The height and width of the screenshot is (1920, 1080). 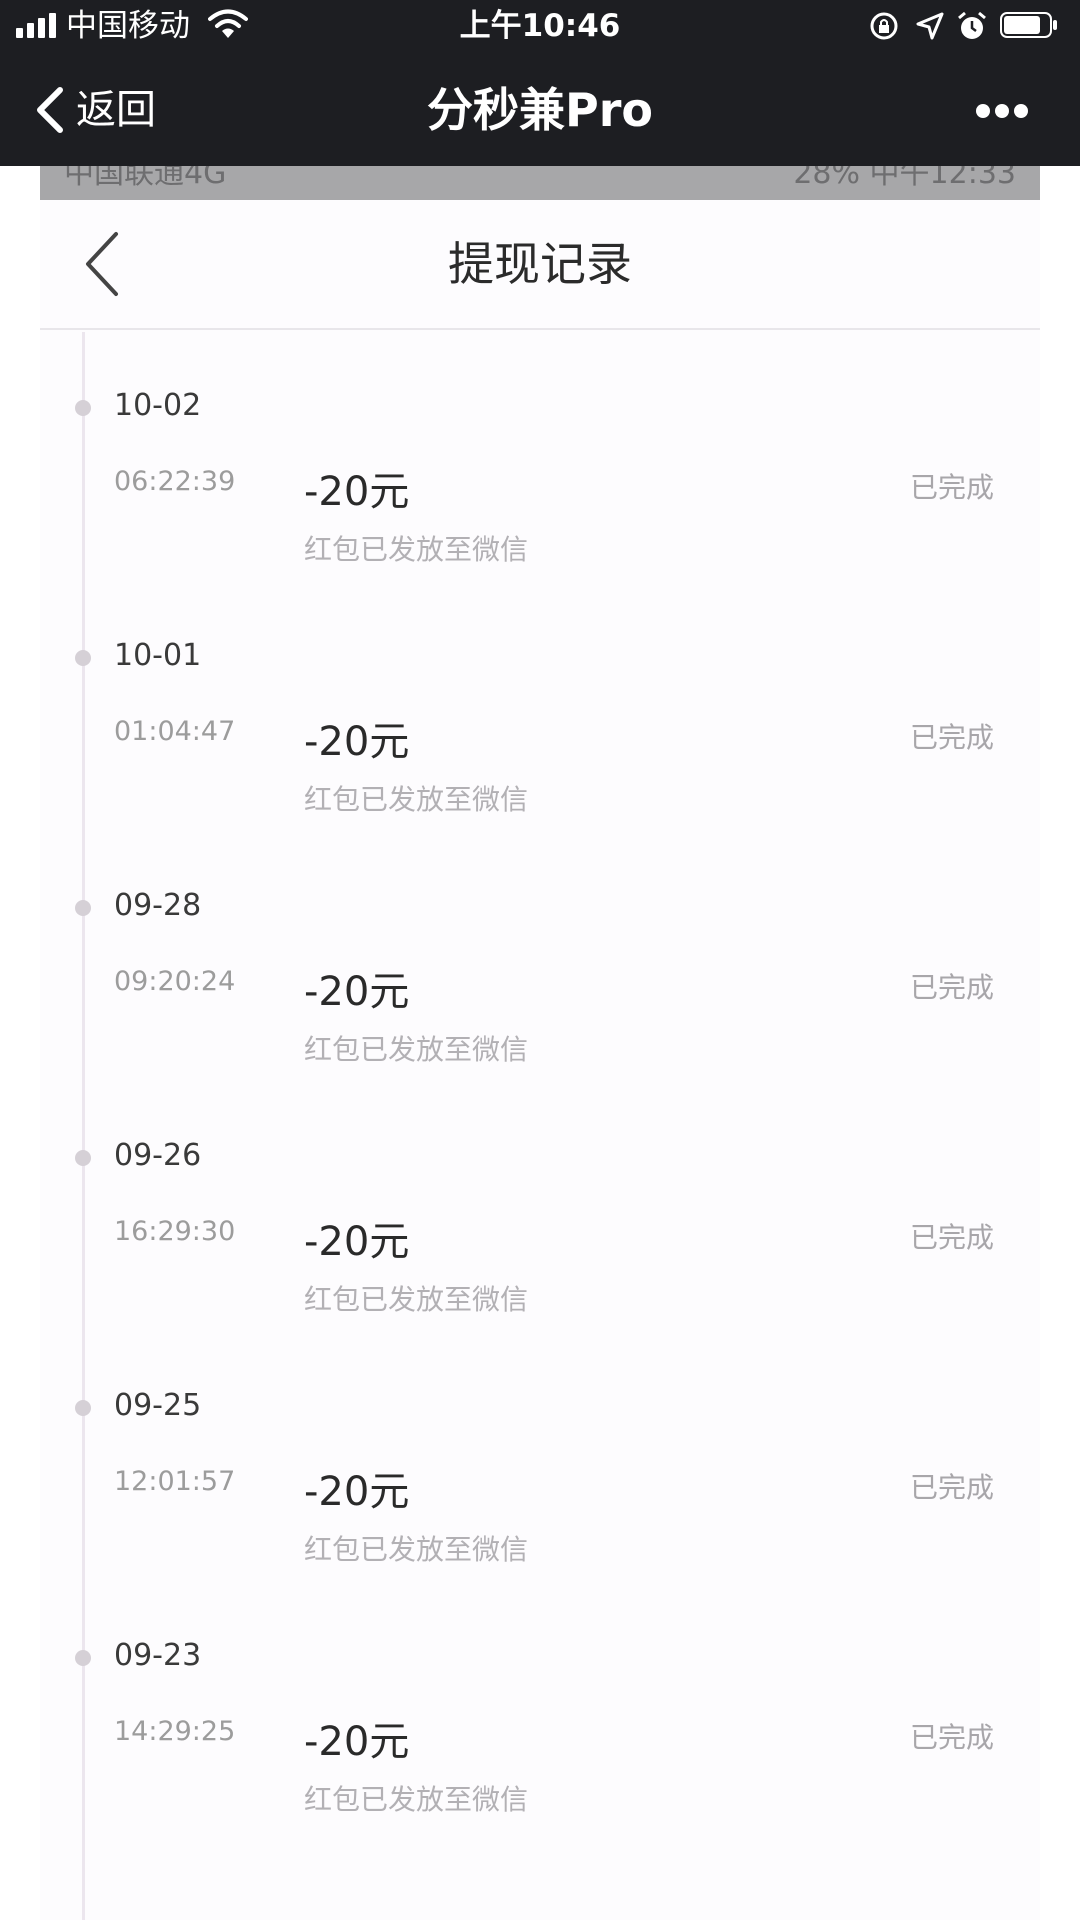 I want to click on record-date: 09-26, so click(x=158, y=1155).